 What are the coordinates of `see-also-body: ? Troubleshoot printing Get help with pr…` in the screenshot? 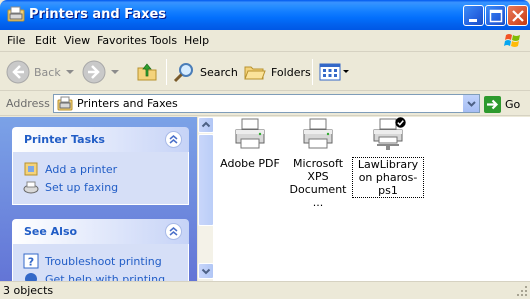 It's located at (100, 262).